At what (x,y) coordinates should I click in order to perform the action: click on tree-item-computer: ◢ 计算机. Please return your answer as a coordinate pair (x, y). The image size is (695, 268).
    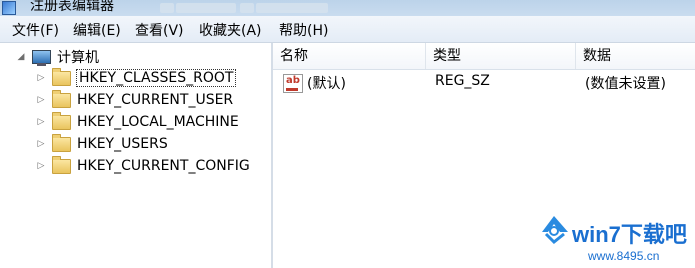
    Looking at the image, I should click on (57, 57).